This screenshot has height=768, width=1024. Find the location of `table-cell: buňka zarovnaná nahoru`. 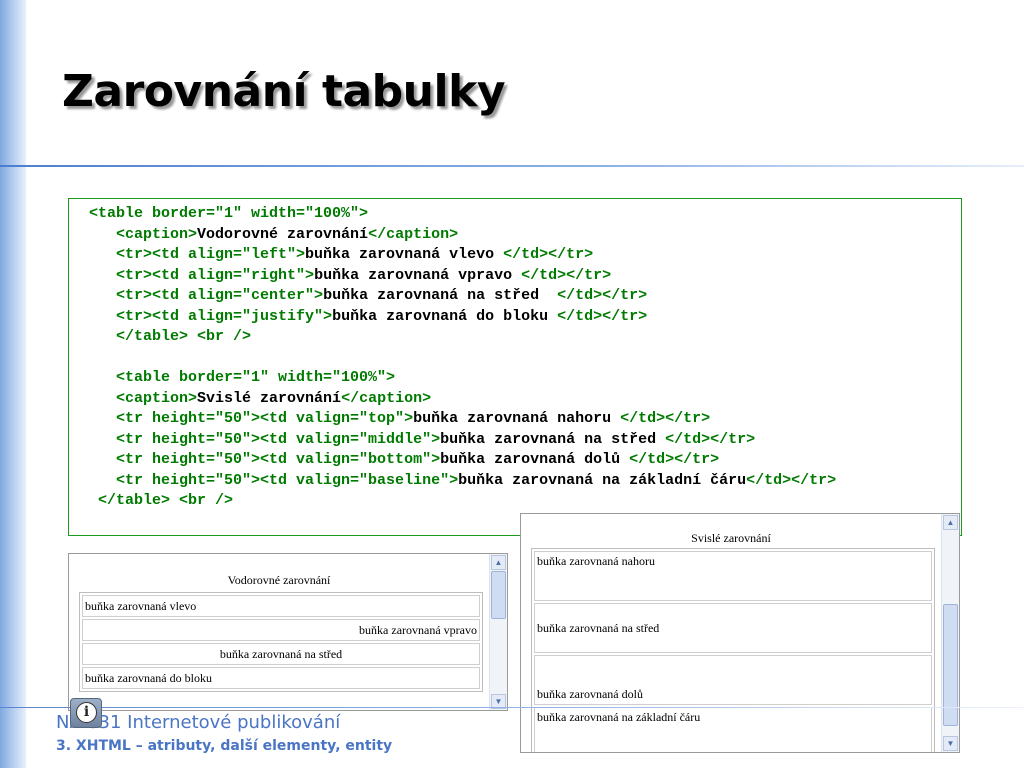

table-cell: buňka zarovnaná nahoru is located at coordinates (733, 576).